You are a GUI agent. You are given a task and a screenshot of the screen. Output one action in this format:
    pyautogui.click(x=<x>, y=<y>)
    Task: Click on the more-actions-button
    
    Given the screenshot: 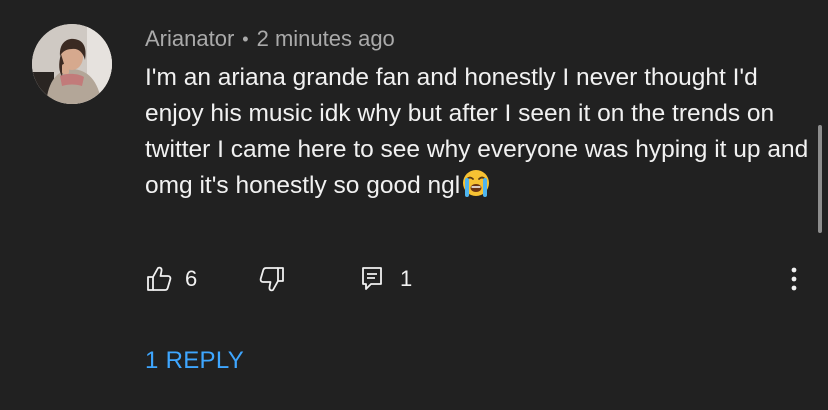 What is the action you would take?
    pyautogui.click(x=794, y=279)
    